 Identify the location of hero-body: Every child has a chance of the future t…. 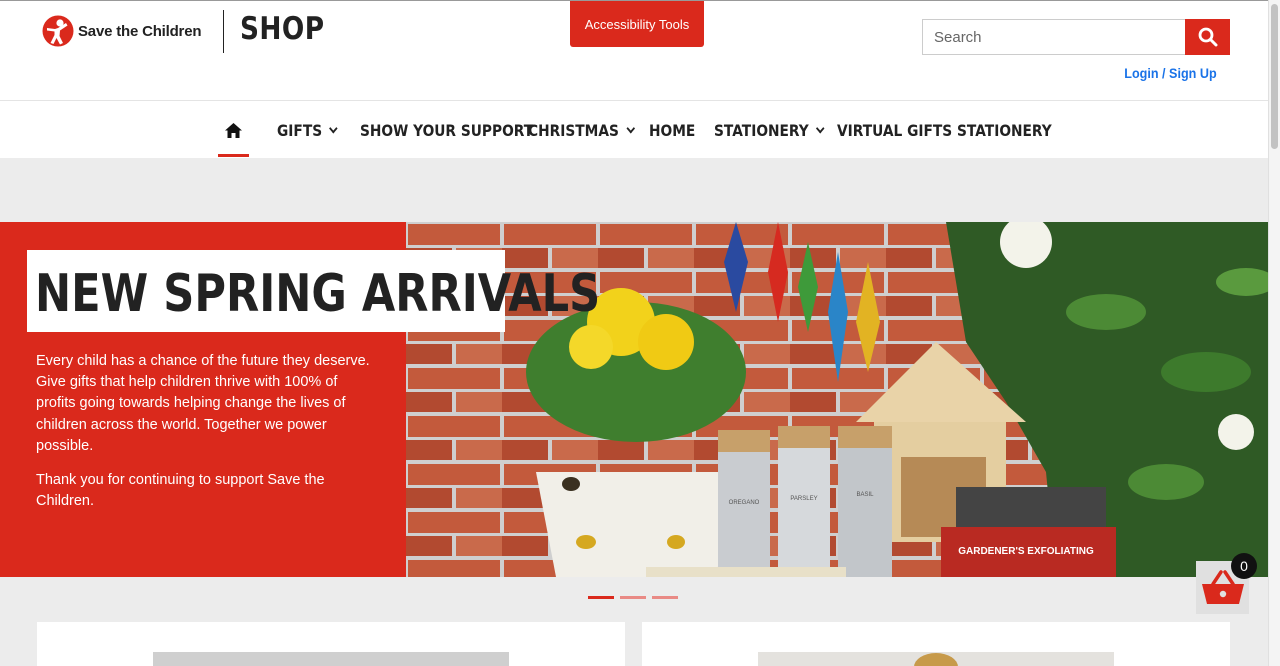
(206, 438).